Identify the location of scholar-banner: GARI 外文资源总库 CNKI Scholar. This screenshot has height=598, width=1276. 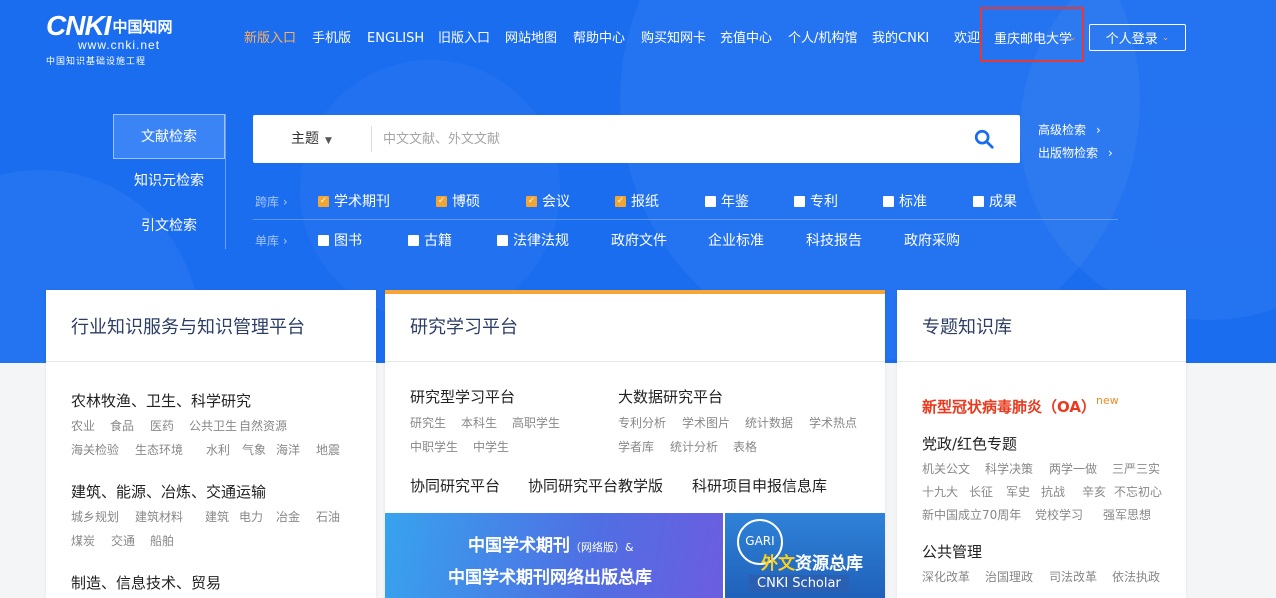
(805, 555).